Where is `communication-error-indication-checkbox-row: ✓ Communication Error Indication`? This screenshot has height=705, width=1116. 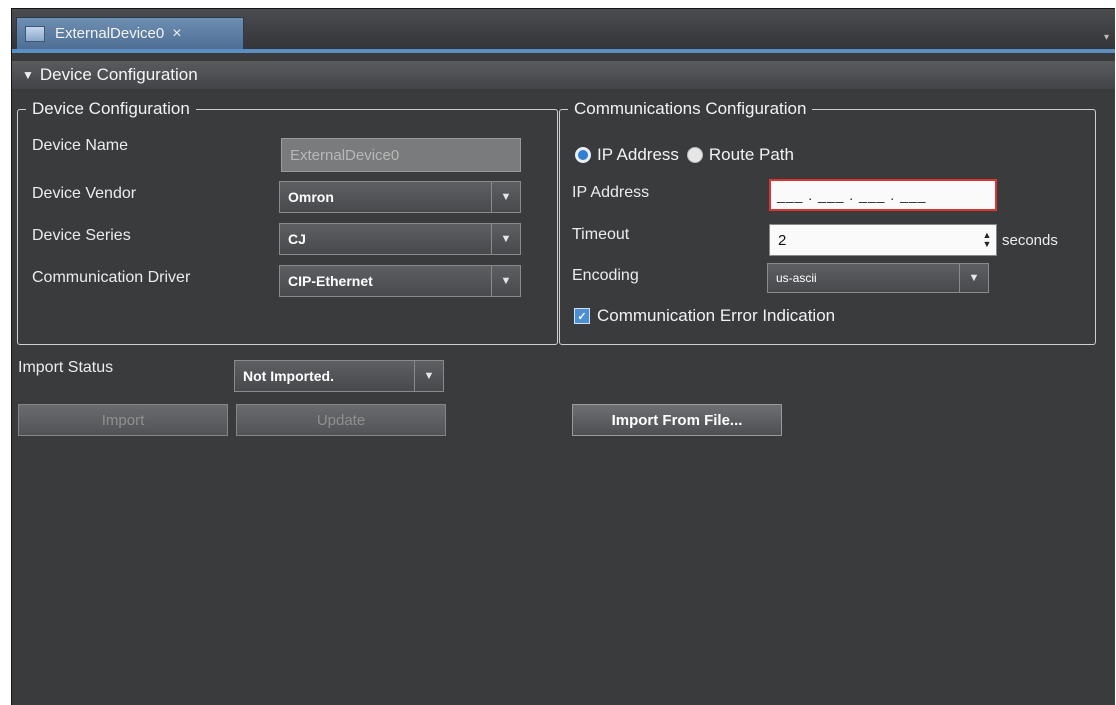
communication-error-indication-checkbox-row: ✓ Communication Error Indication is located at coordinates (704, 316).